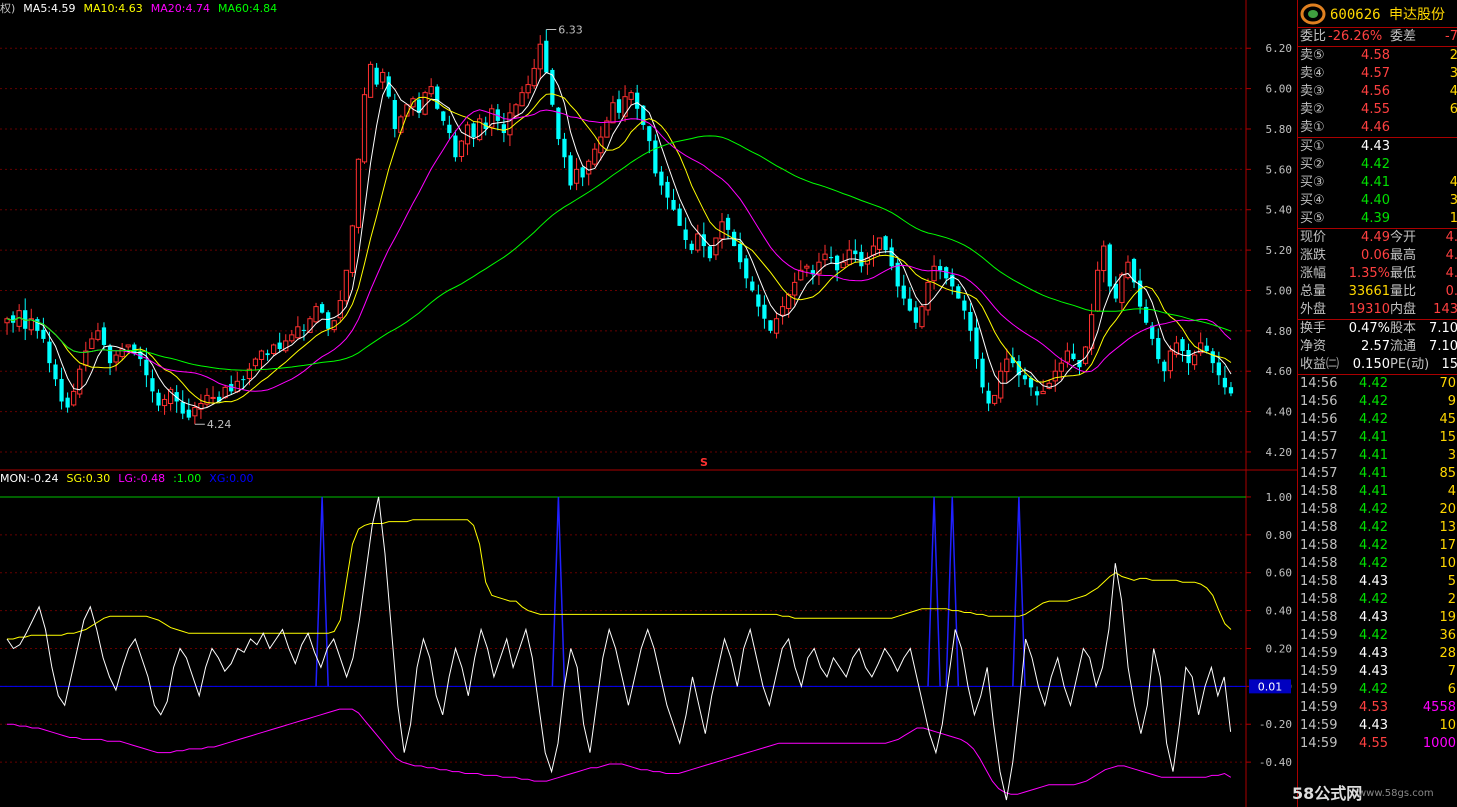 This screenshot has height=807, width=1457. Describe the element at coordinates (1377, 292) in the screenshot. I see `quote-row: 总量 33661 量比 0.` at that location.